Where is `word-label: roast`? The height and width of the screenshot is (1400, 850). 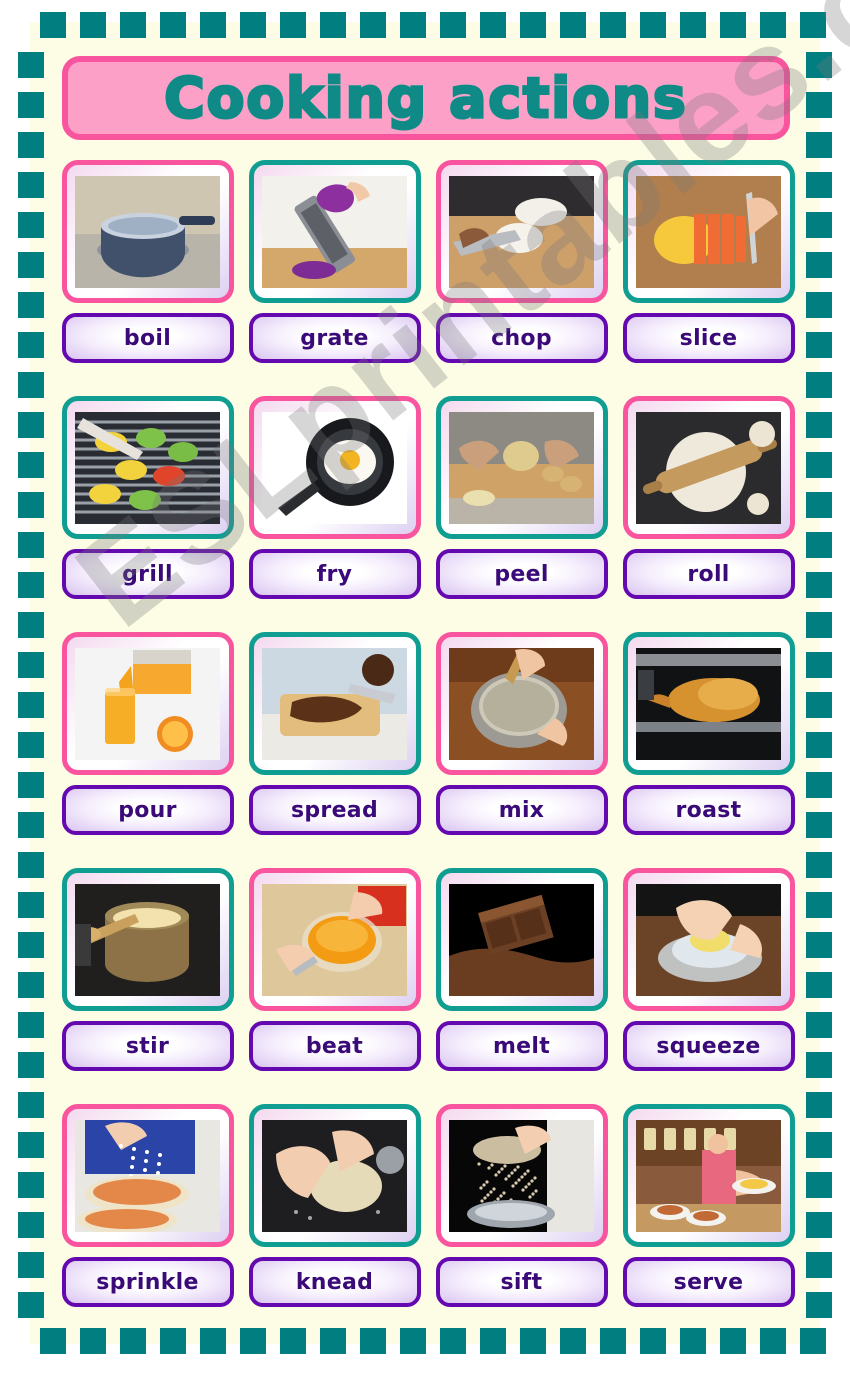 word-label: roast is located at coordinates (708, 810).